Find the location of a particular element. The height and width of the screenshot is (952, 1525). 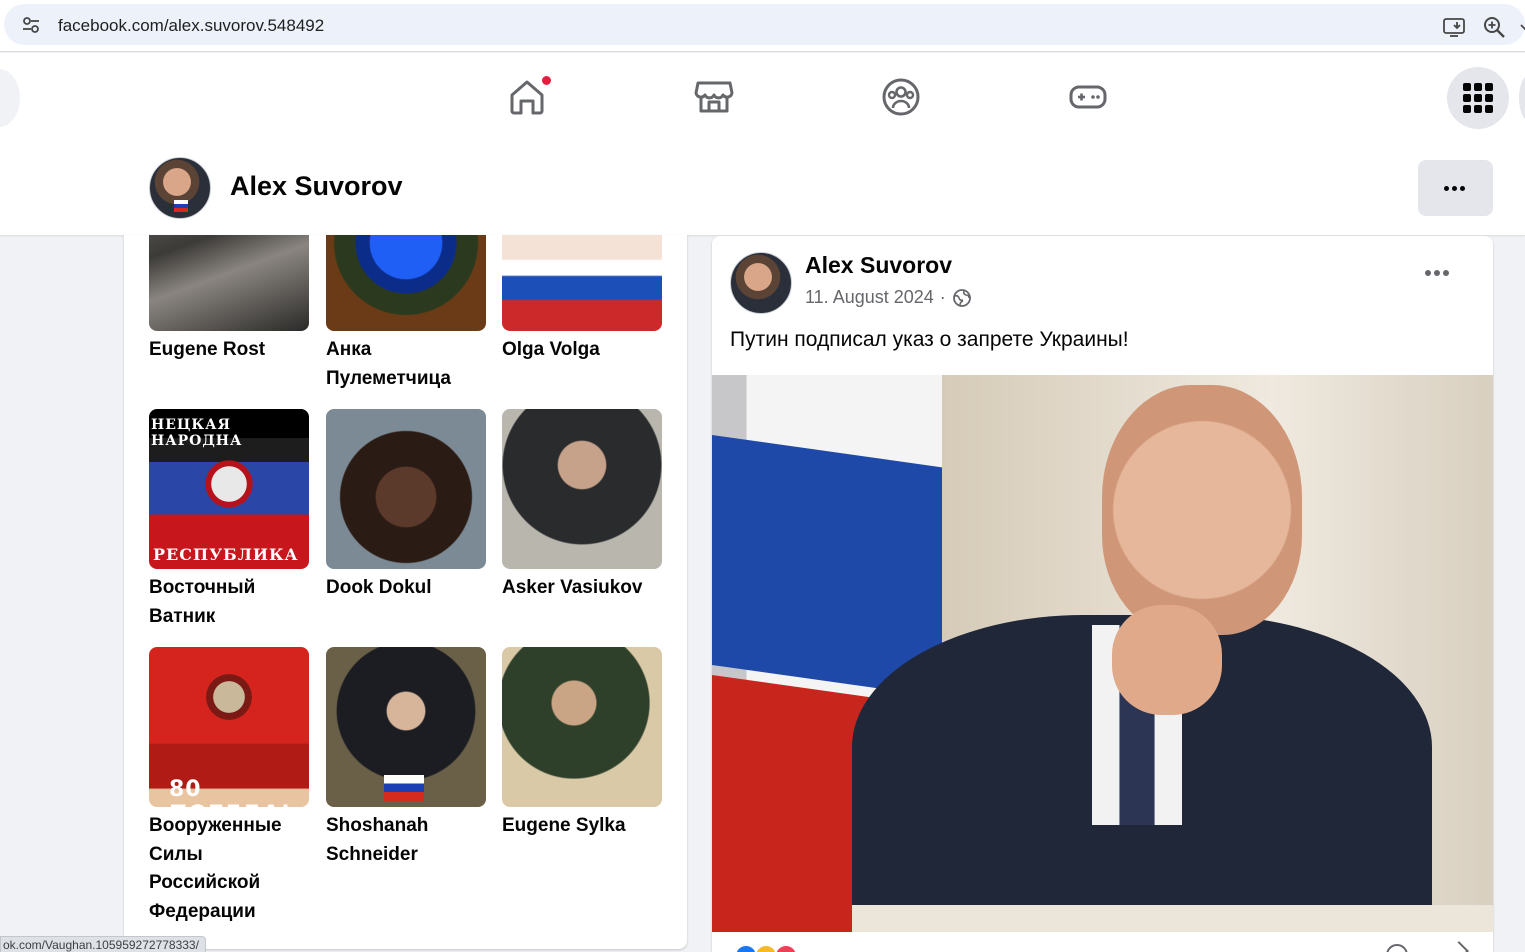

install-app-icon is located at coordinates (1454, 27).